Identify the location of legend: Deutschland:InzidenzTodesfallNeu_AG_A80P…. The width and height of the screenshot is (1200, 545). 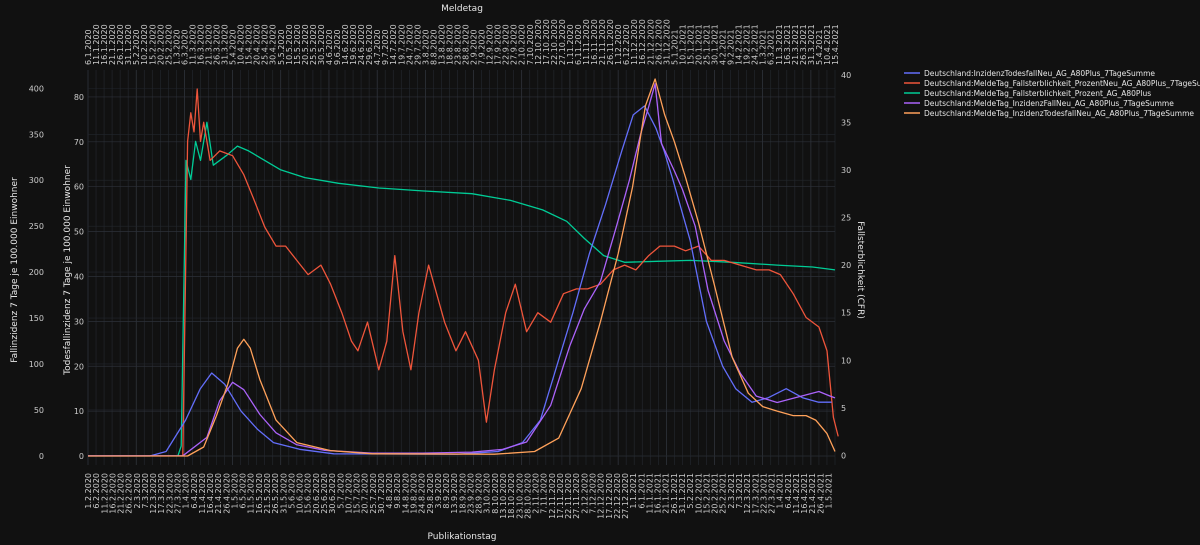
(1052, 93).